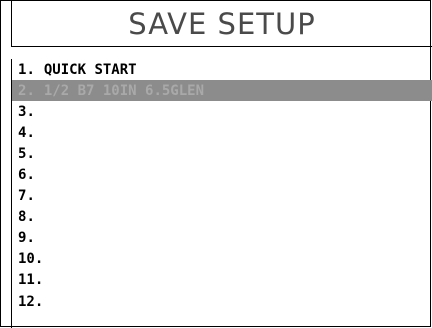  What do you see at coordinates (26, 91) in the screenshot?
I see `slot-number: 2` at bounding box center [26, 91].